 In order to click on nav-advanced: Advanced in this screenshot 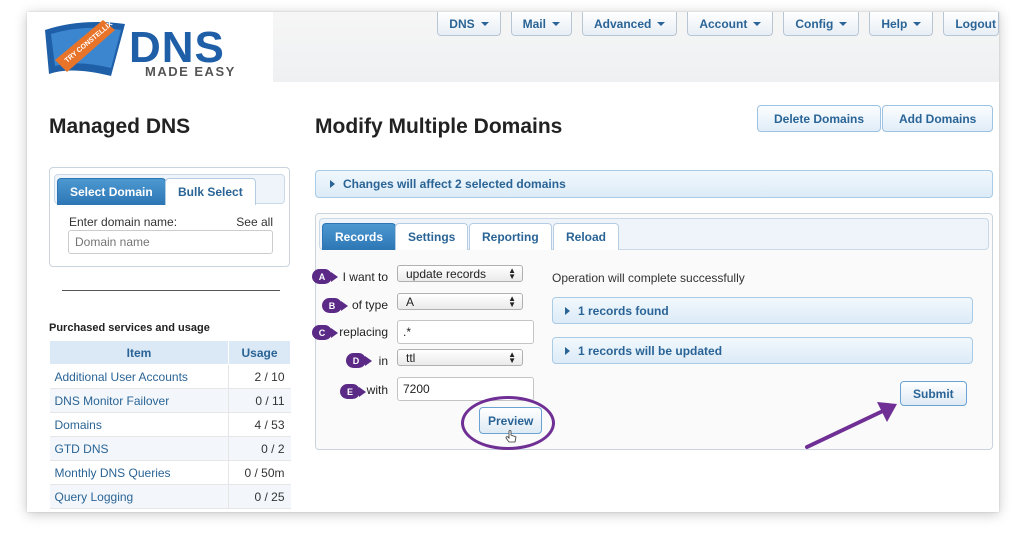, I will do `click(629, 24)`.